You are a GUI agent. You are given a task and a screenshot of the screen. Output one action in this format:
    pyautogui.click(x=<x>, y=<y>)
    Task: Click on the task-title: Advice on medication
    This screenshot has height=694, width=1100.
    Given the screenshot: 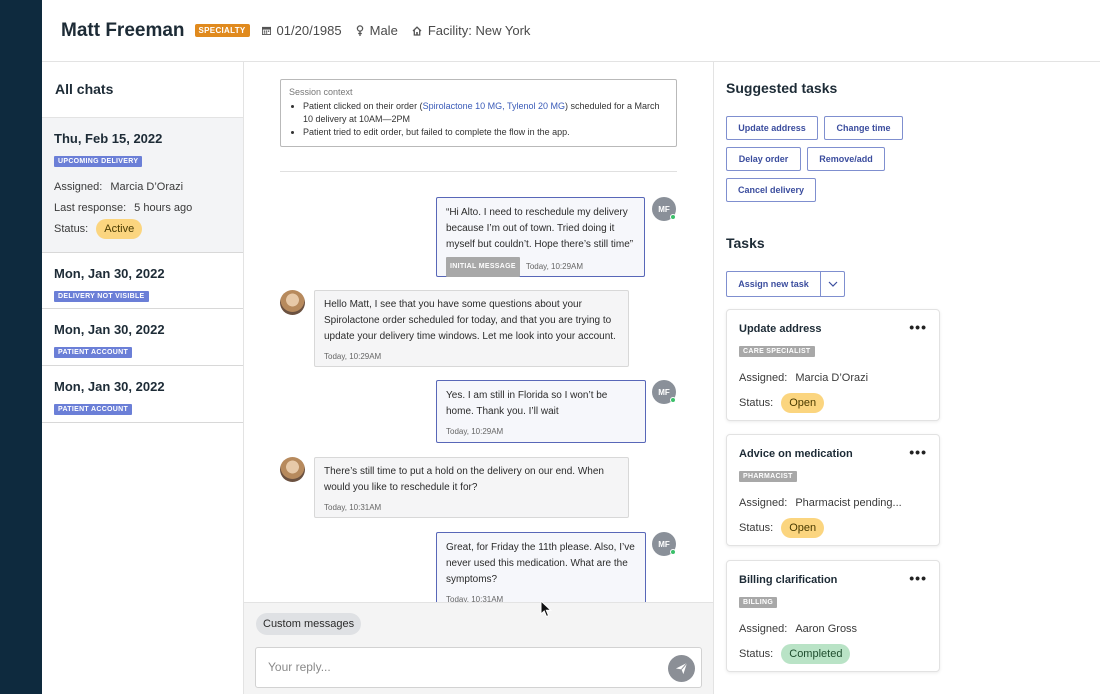 What is the action you would take?
    pyautogui.click(x=796, y=454)
    